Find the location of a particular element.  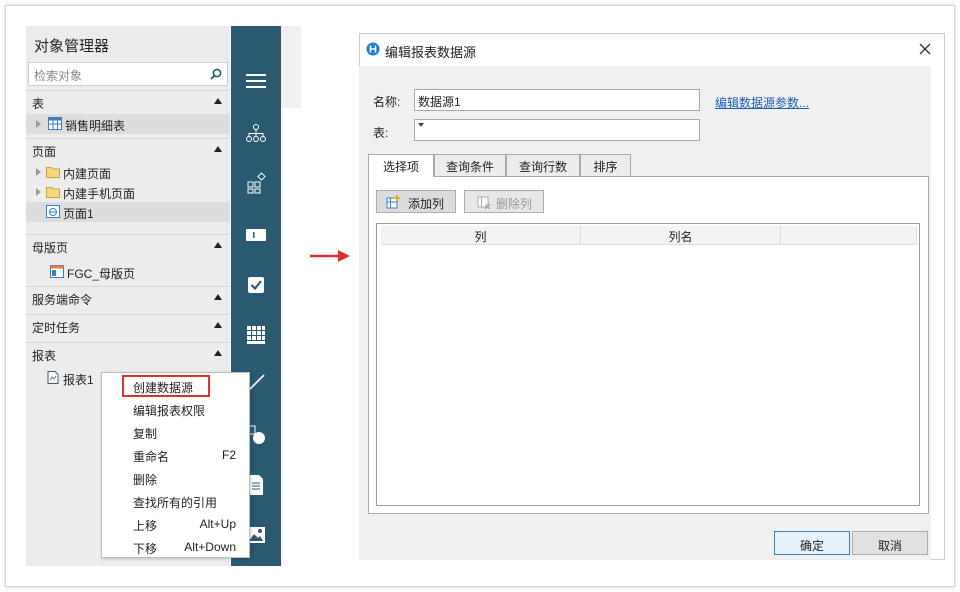

object-search-input: 检索对象 is located at coordinates (128, 74).